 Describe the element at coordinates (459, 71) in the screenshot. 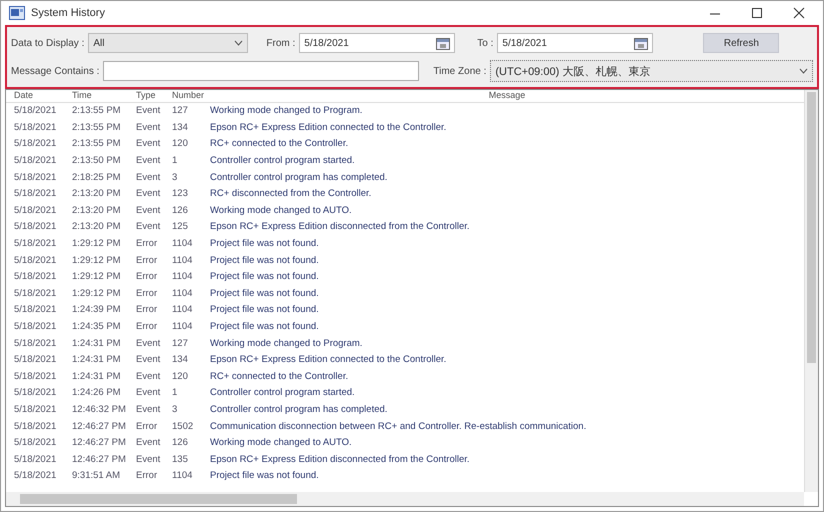

I see `time-zone-label: Time Zone :` at that location.